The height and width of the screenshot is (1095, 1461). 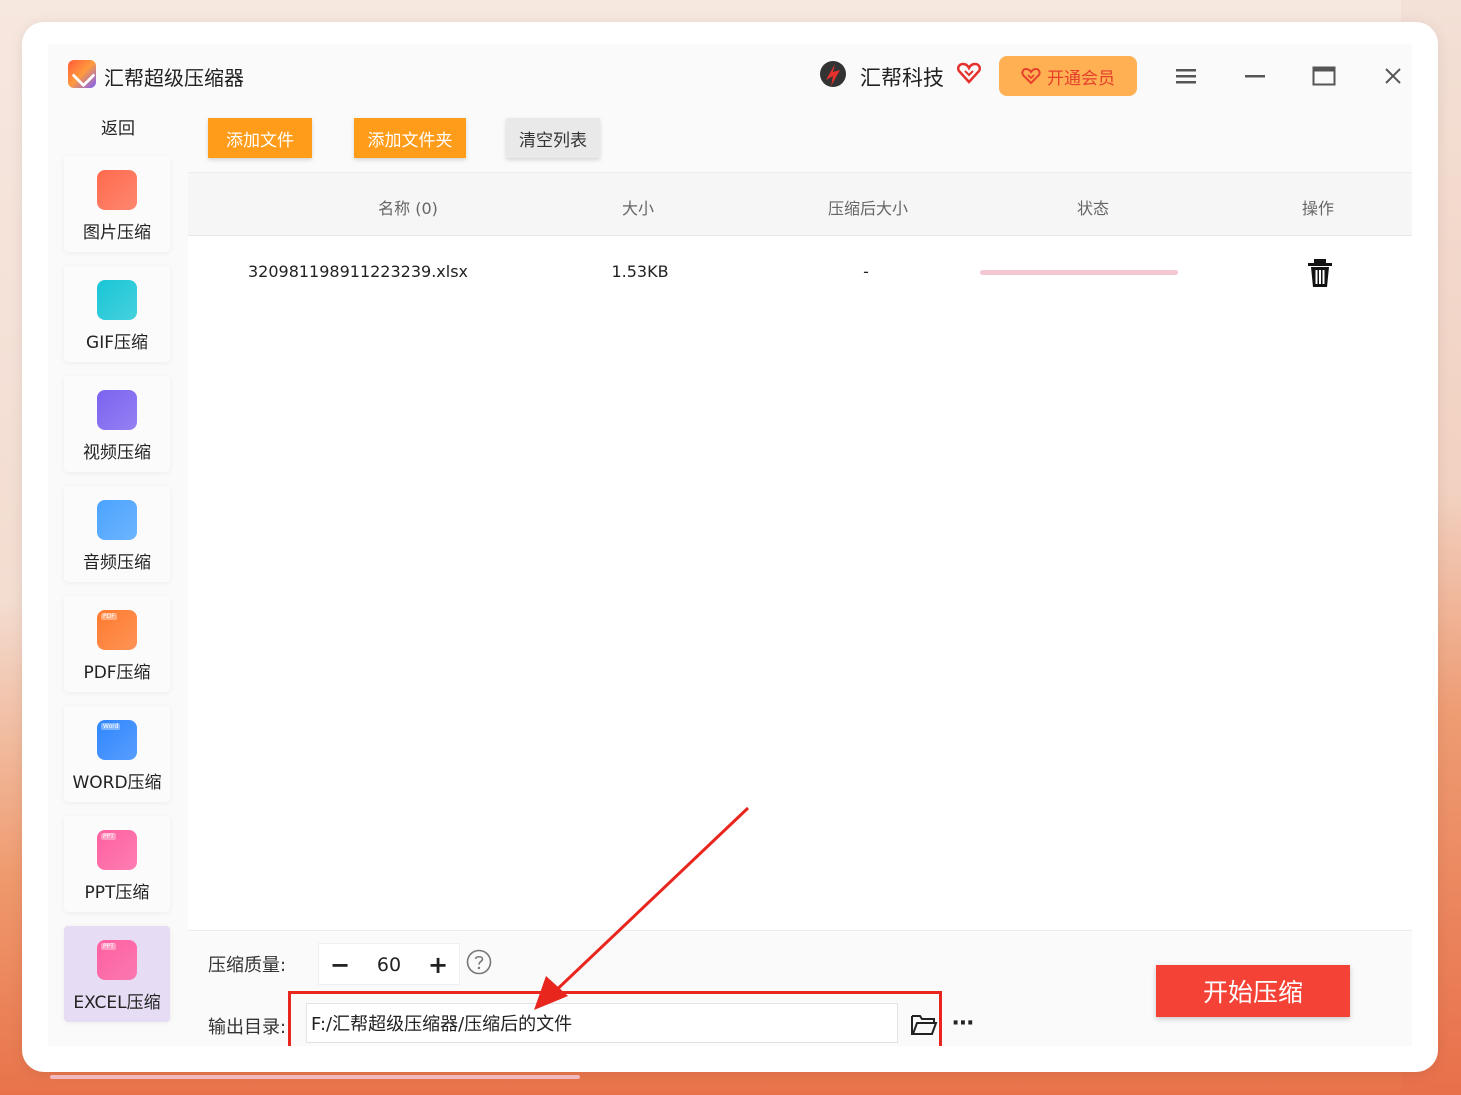 I want to click on quality-decrease-button: −, so click(x=340, y=965).